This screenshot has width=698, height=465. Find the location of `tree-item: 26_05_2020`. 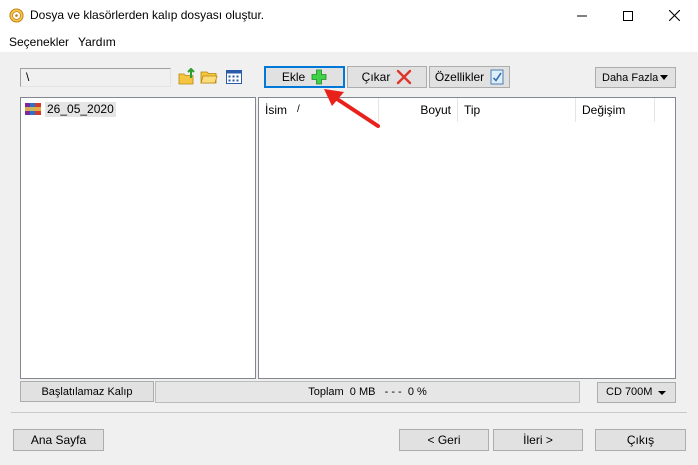

tree-item: 26_05_2020 is located at coordinates (70, 109).